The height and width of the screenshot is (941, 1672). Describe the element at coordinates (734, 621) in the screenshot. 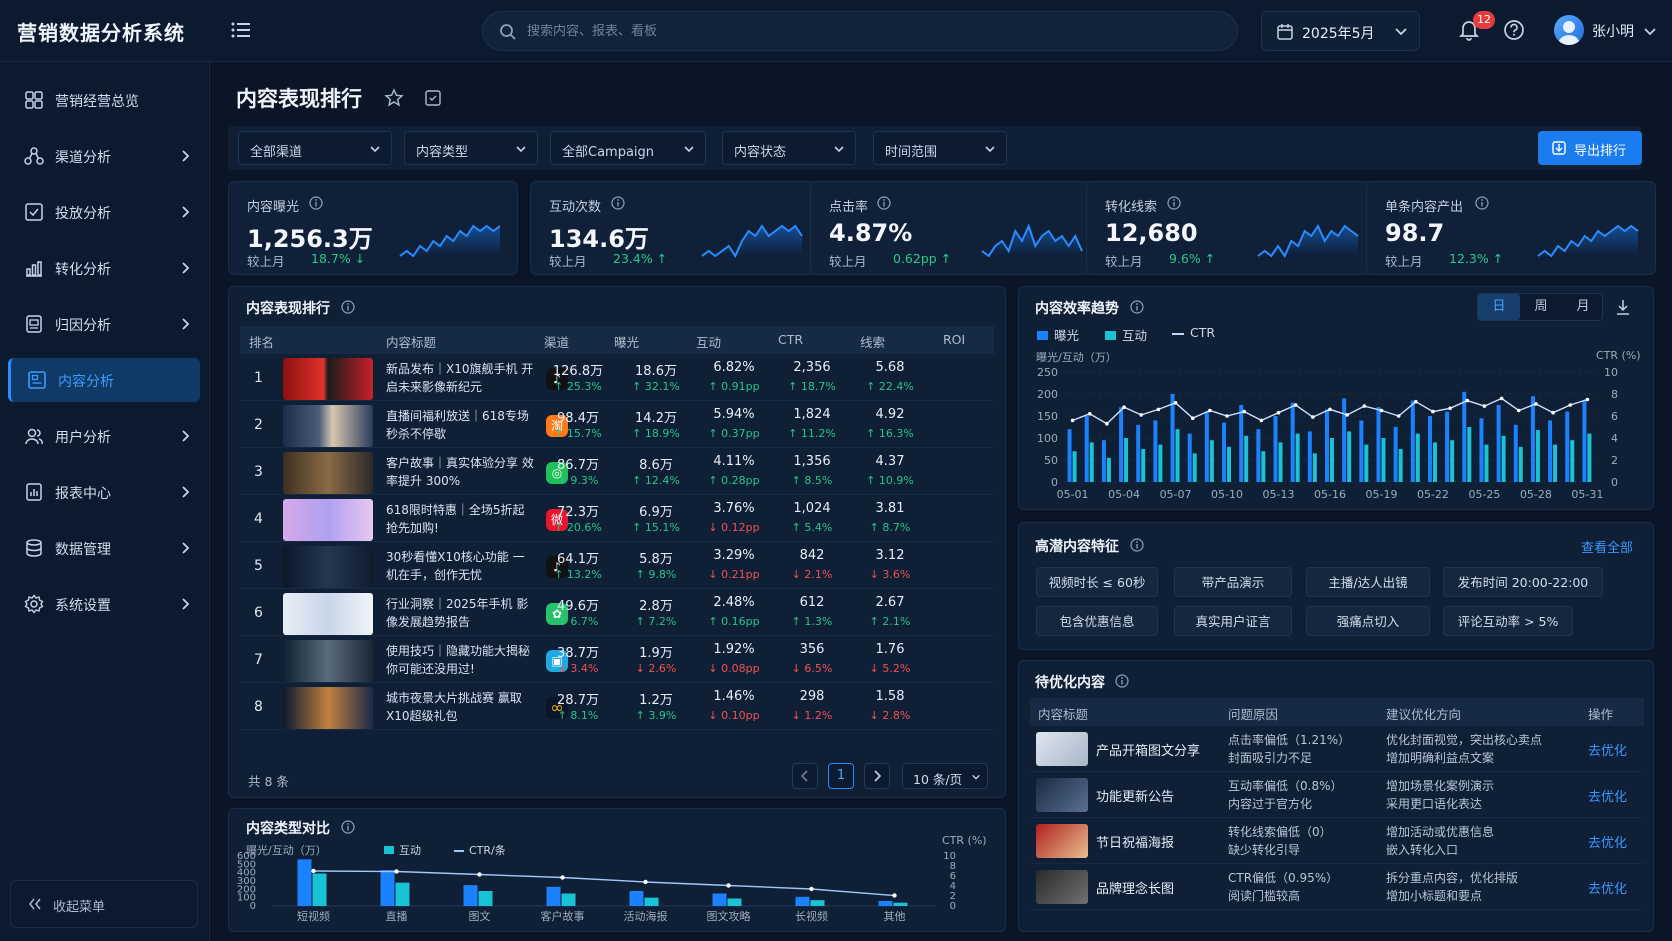

I see `ctr-change: ↑ 0.16pp` at that location.